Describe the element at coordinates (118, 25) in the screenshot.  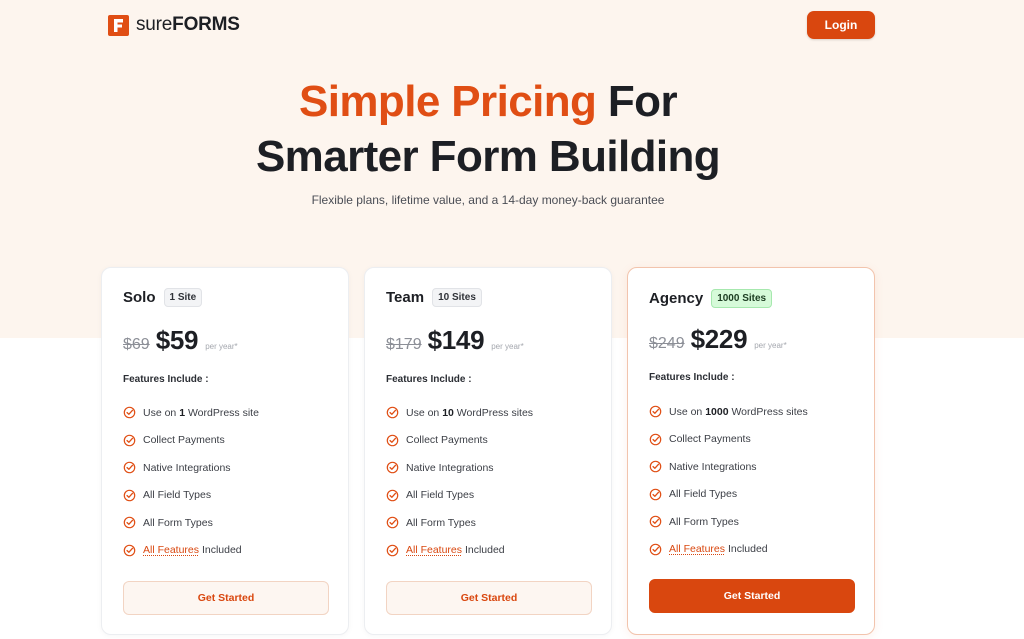
I see `sureforms-logo-icon` at that location.